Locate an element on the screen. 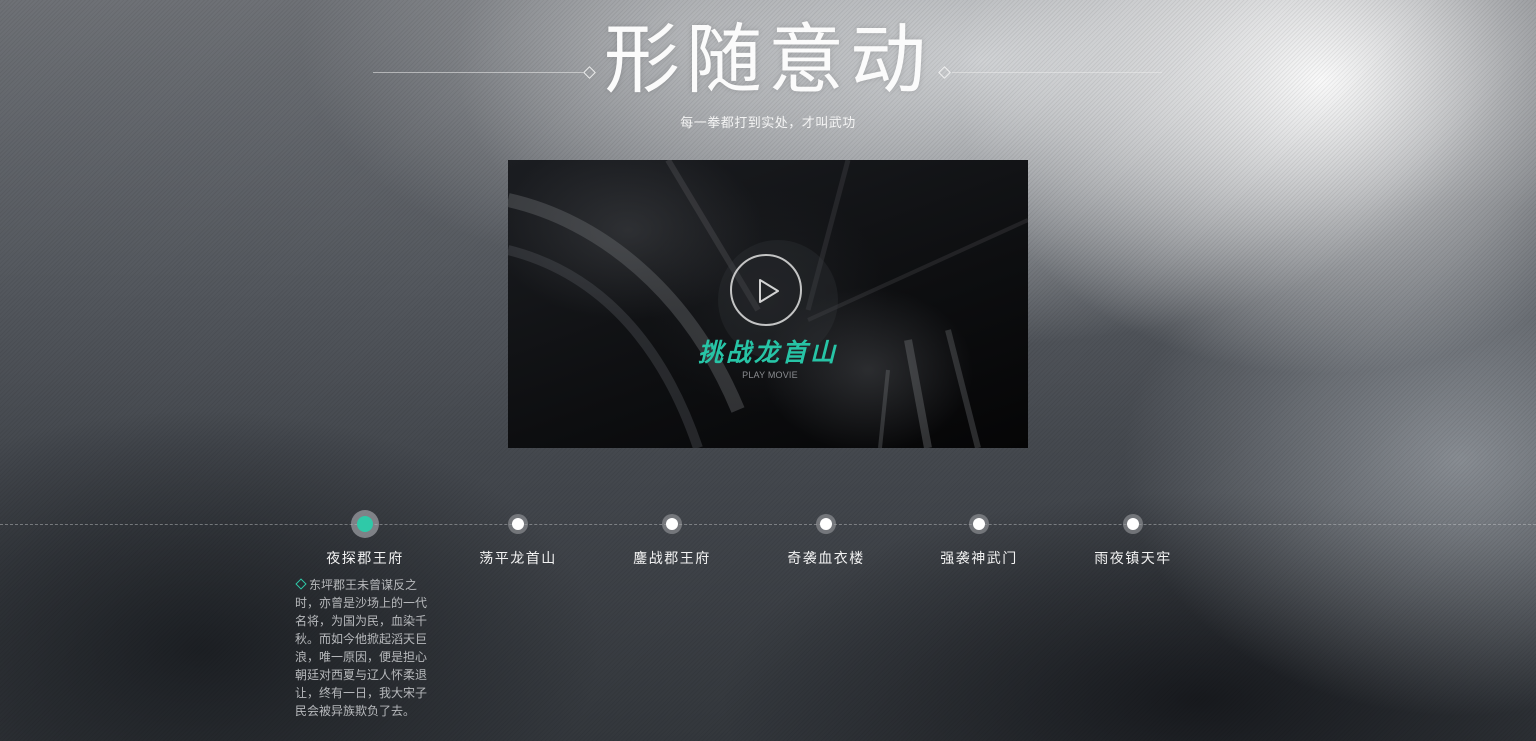  video-player: 挑战龙首山 PLAY MOVIE is located at coordinates (768, 304).